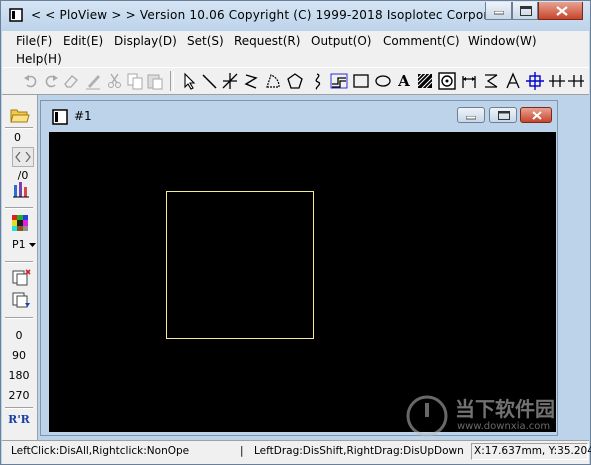 This screenshot has height=465, width=591. I want to click on select-arrow-icon, so click(189, 81).